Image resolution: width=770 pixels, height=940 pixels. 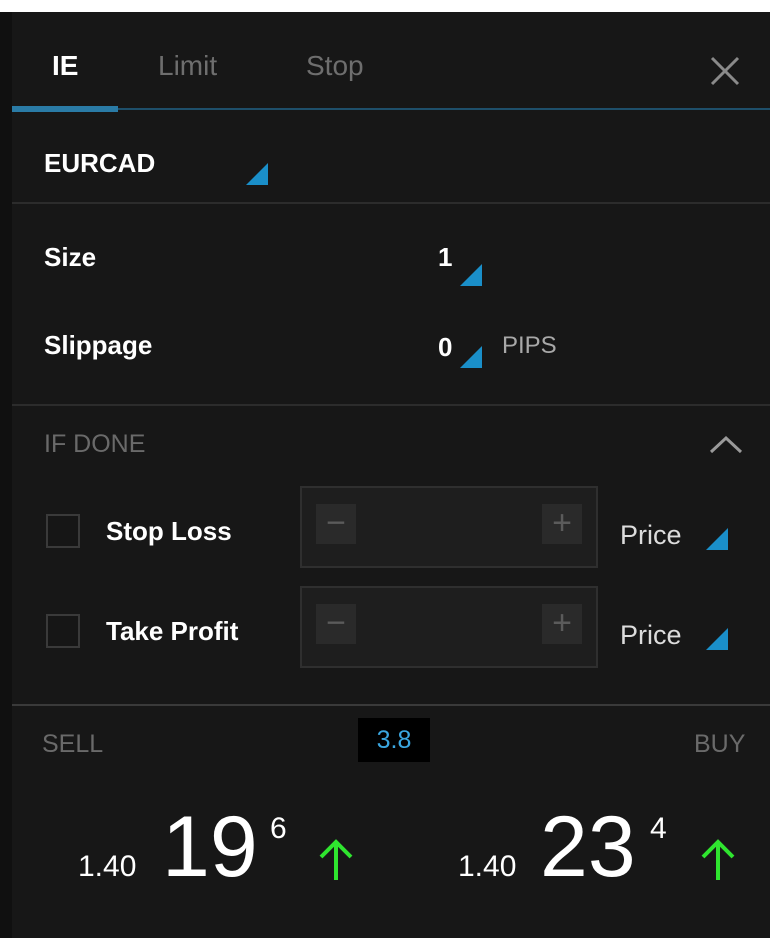 I want to click on size-label: Size, so click(x=70, y=257).